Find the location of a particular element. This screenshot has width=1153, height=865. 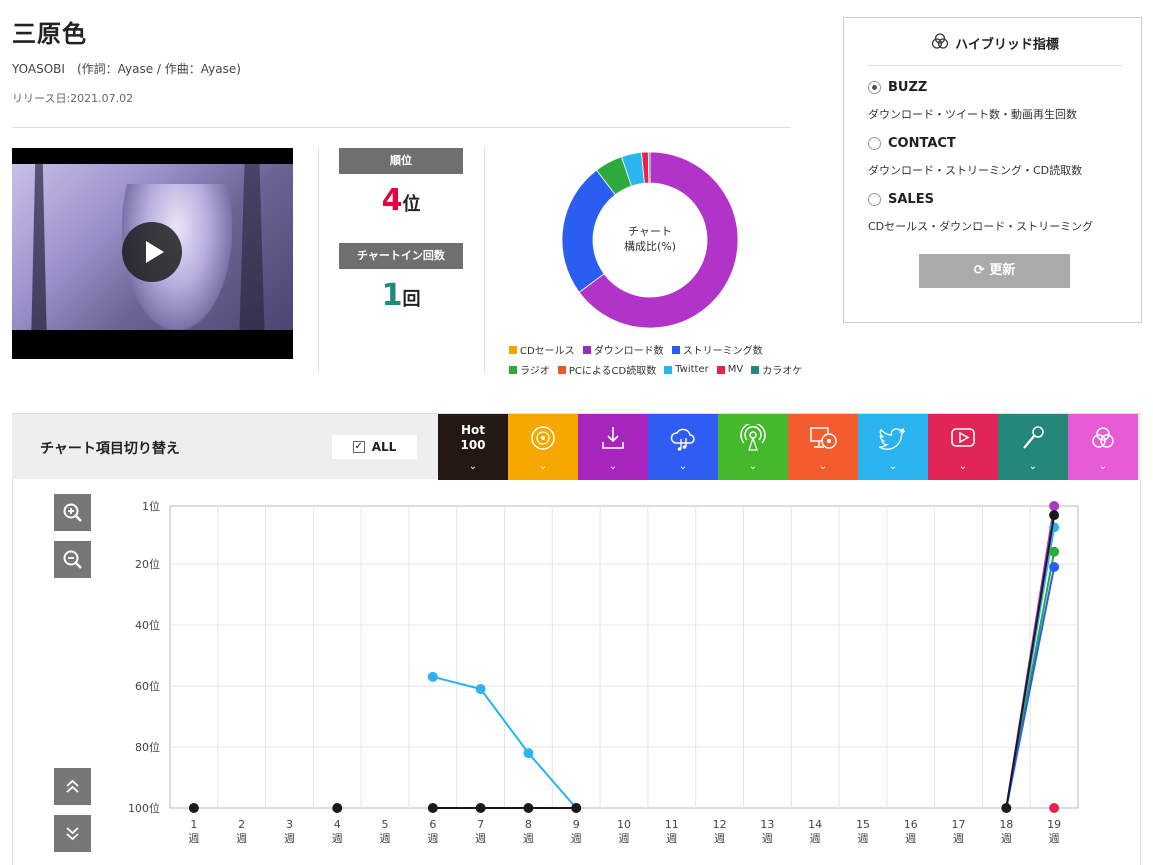

chart-item-switcher: チャート項目切り替え ✓ ALL Hot 100 ⌄ ⌄ ⌄ ⌄ ⌄ ⌄ ⌄ ⌄ ⌄ ⌄ is located at coordinates (576, 446).